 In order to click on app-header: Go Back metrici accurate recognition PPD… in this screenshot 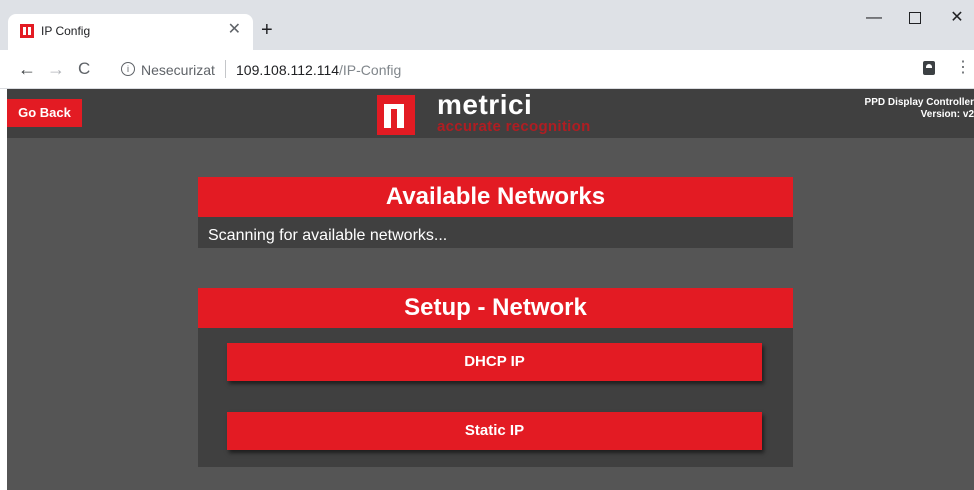, I will do `click(490, 113)`.